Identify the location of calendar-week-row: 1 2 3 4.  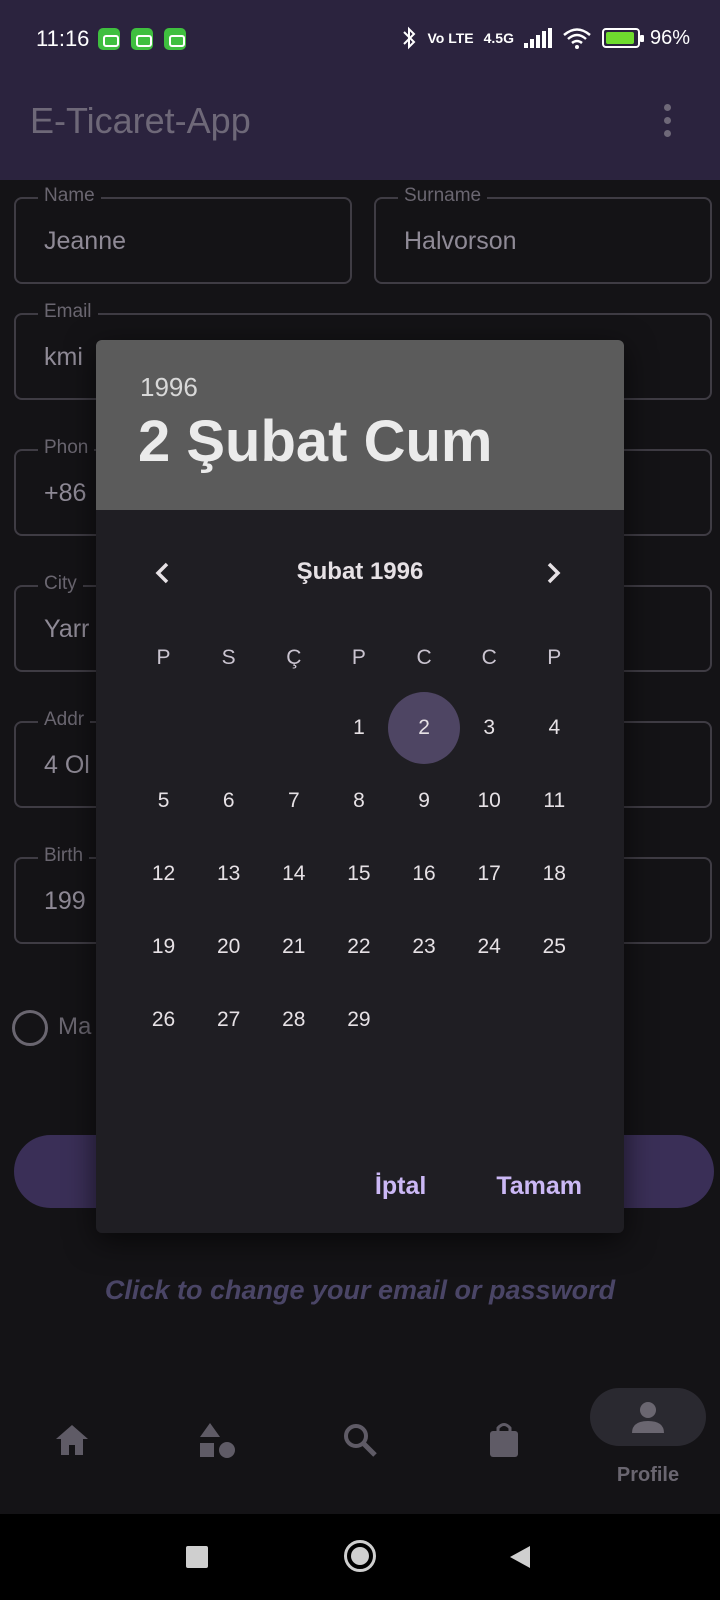
(359, 728).